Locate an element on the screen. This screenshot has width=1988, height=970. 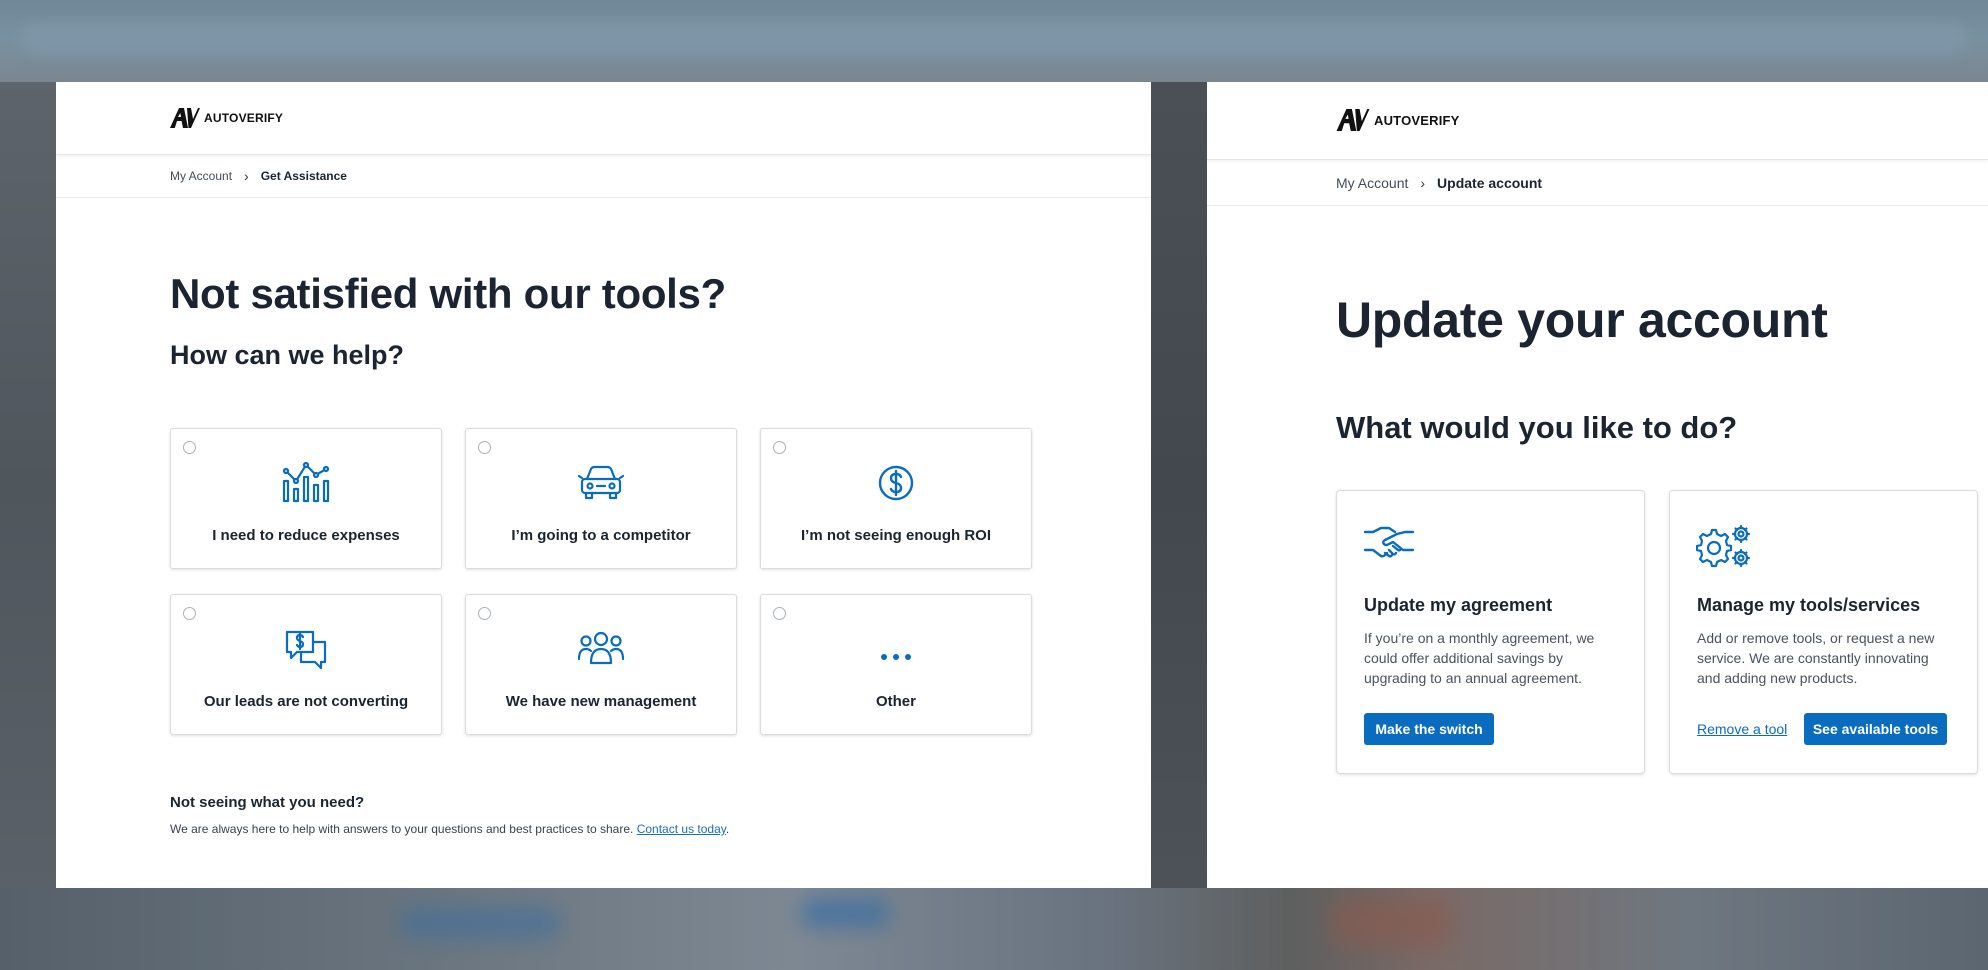
breadcrumb-current: Get Assistance is located at coordinates (303, 176).